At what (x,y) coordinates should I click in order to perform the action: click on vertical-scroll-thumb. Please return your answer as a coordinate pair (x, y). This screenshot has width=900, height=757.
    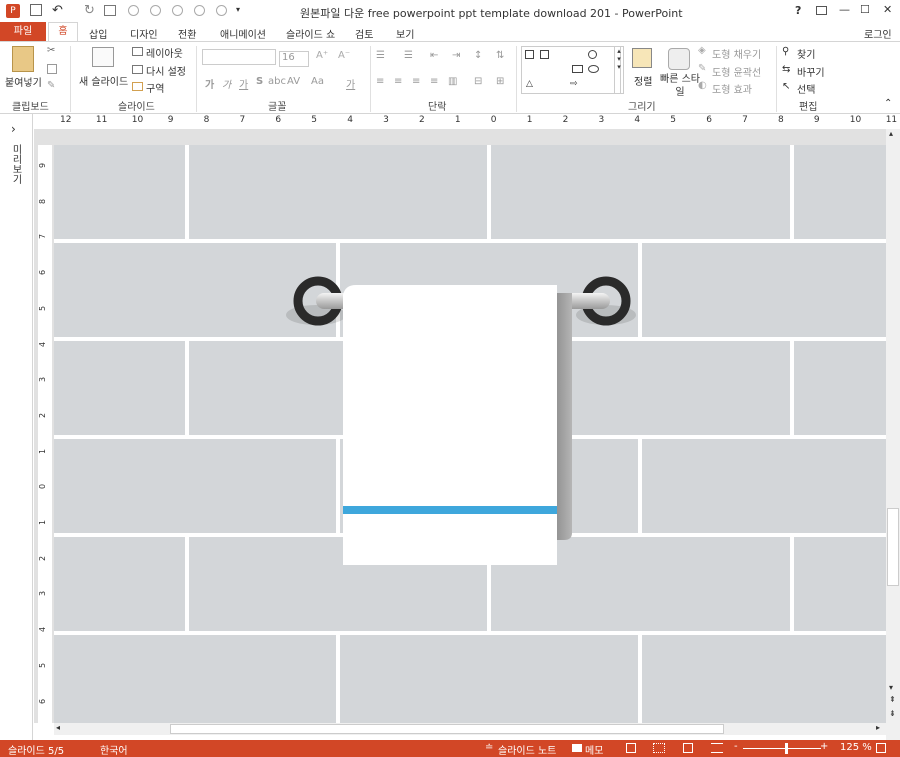
    Looking at the image, I should click on (893, 547).